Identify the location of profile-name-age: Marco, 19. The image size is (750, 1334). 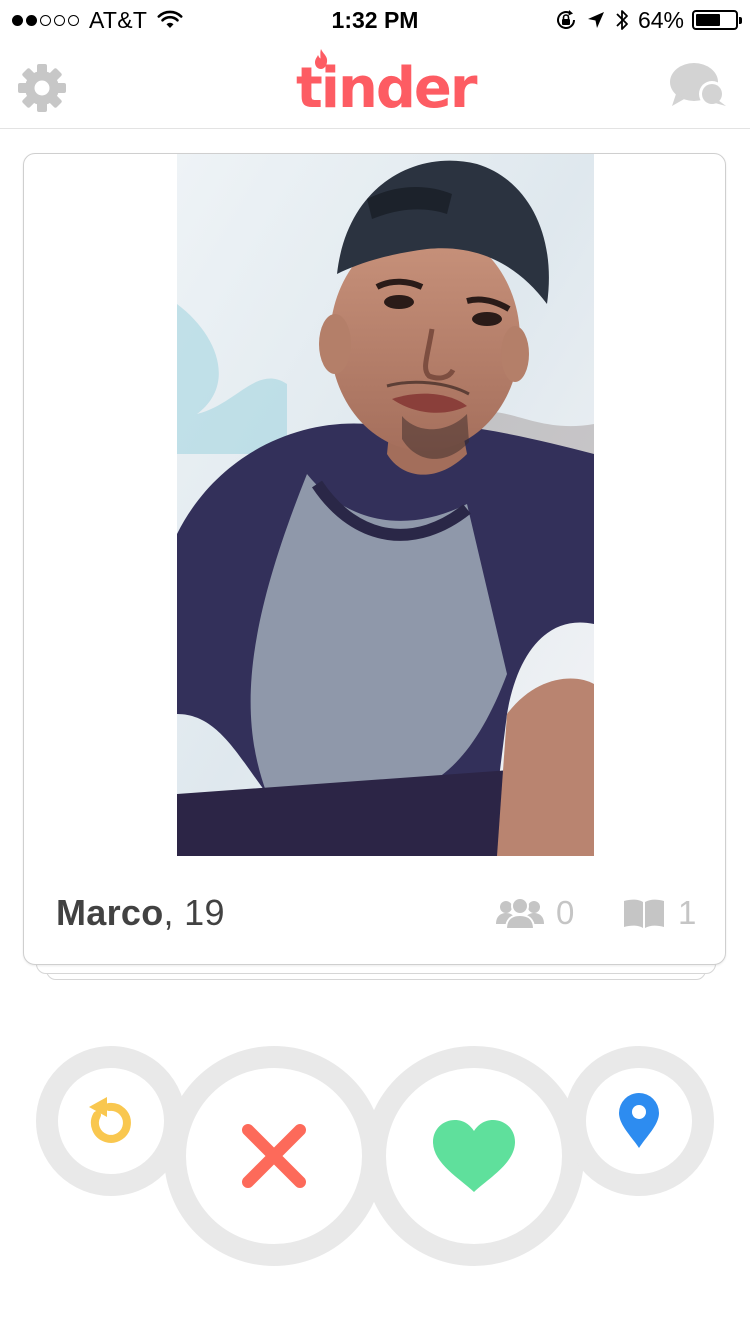
(140, 913).